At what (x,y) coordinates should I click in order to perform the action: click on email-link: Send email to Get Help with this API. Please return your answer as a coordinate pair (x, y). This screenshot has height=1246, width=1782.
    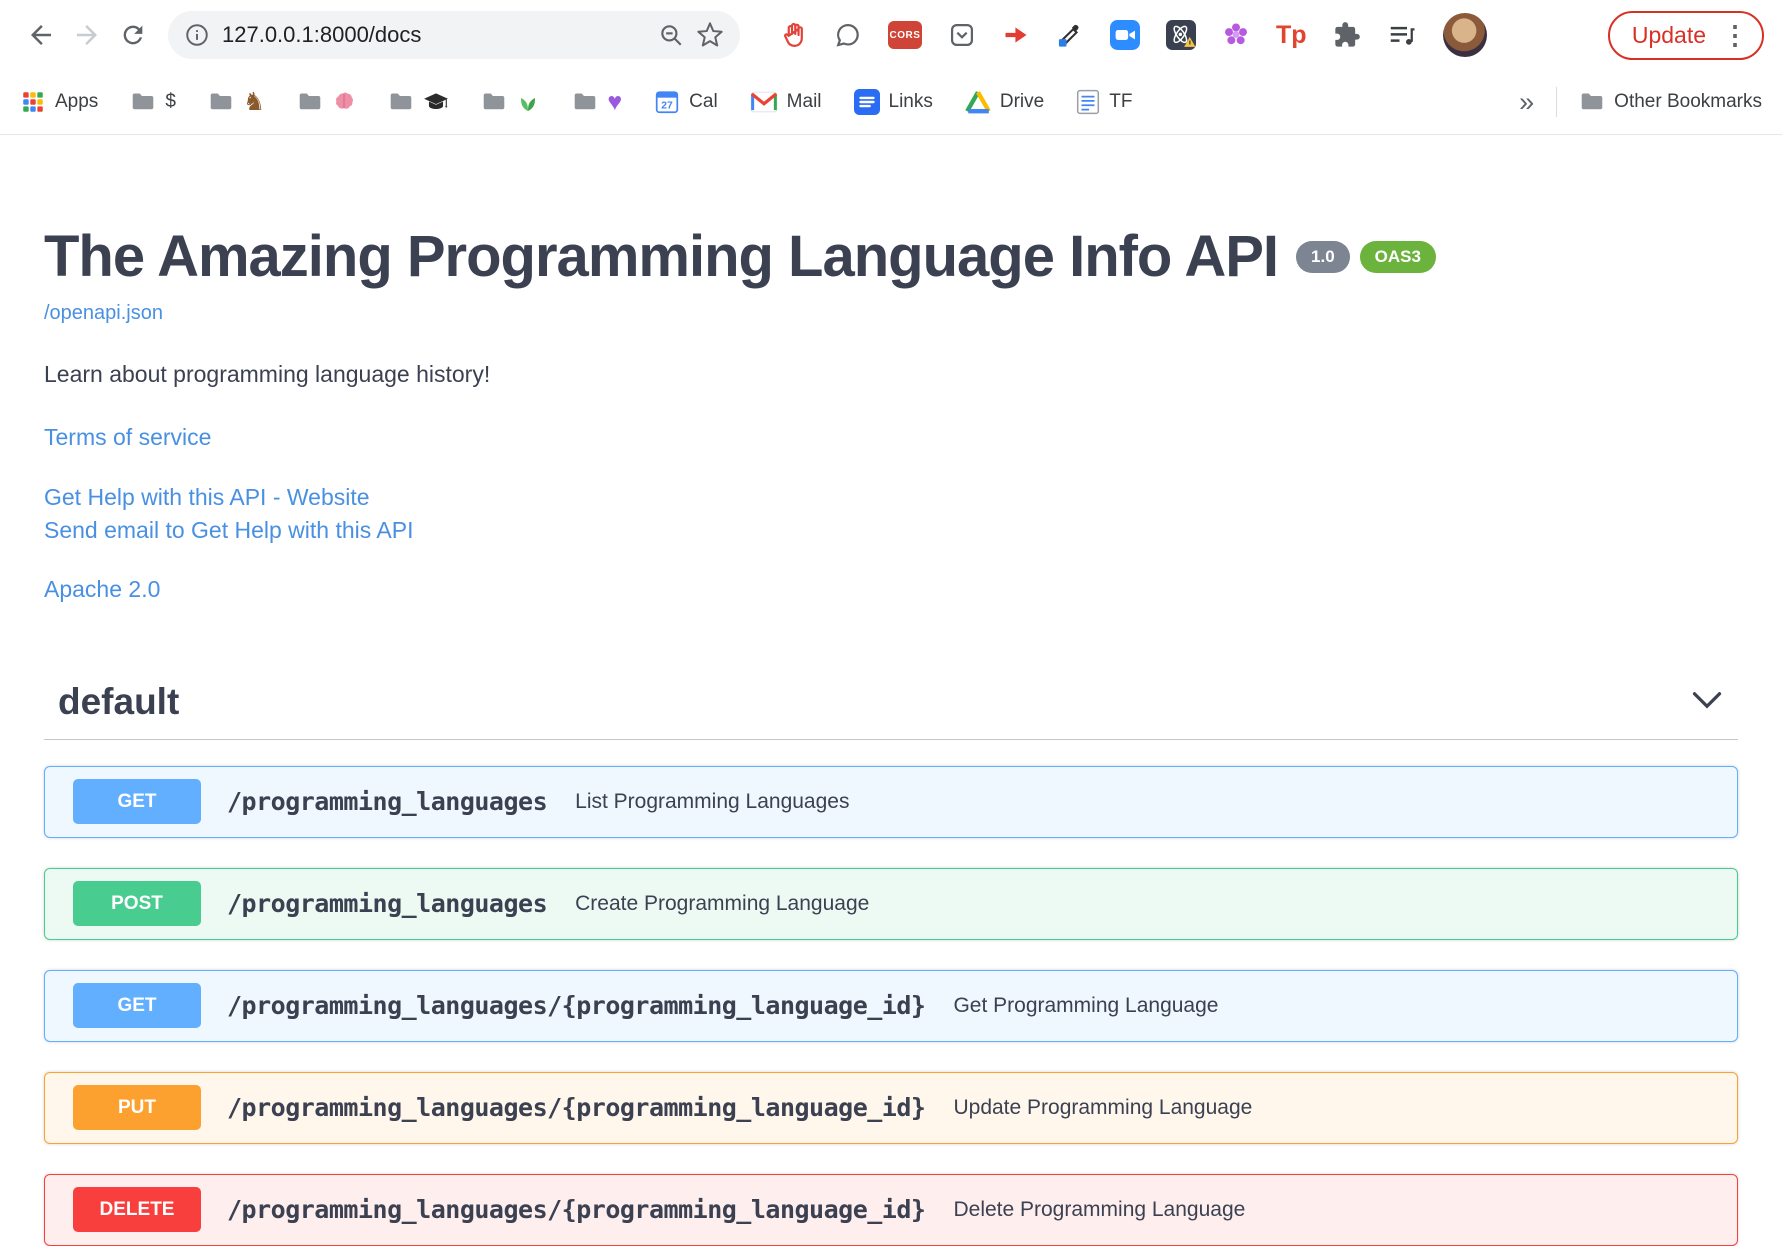
    Looking at the image, I should click on (891, 530).